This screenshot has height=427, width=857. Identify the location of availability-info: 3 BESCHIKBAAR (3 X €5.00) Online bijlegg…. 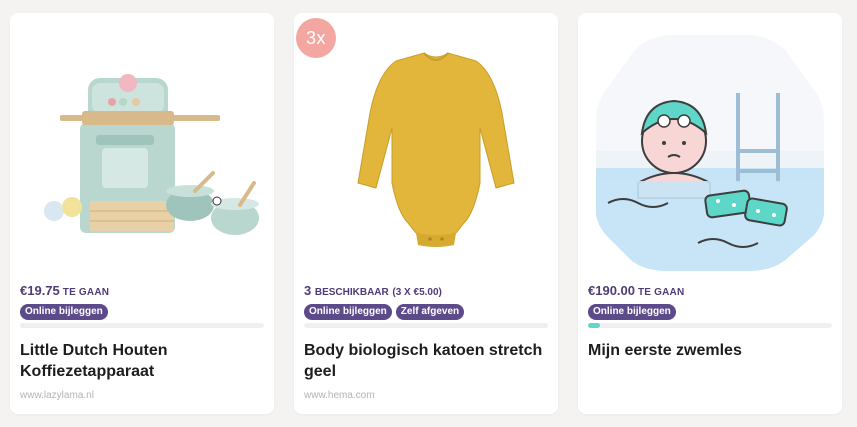
(426, 301).